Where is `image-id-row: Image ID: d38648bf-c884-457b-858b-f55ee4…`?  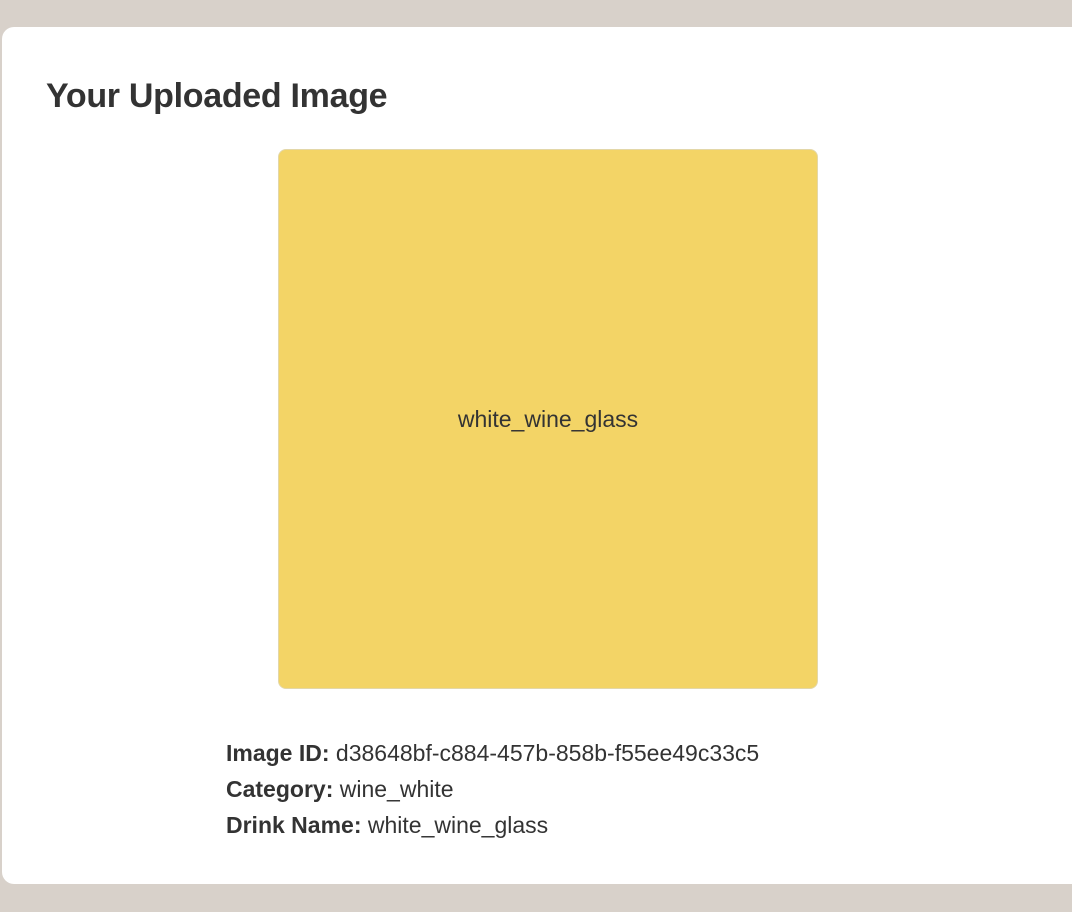 image-id-row: Image ID: d38648bf-c884-457b-858b-f55ee4… is located at coordinates (492, 753).